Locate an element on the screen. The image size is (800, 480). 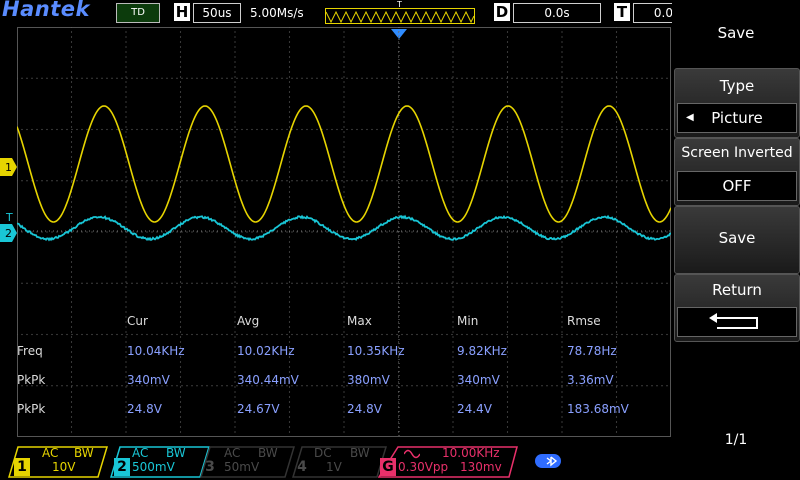
value-rmse: 78.78Hz is located at coordinates (592, 351).